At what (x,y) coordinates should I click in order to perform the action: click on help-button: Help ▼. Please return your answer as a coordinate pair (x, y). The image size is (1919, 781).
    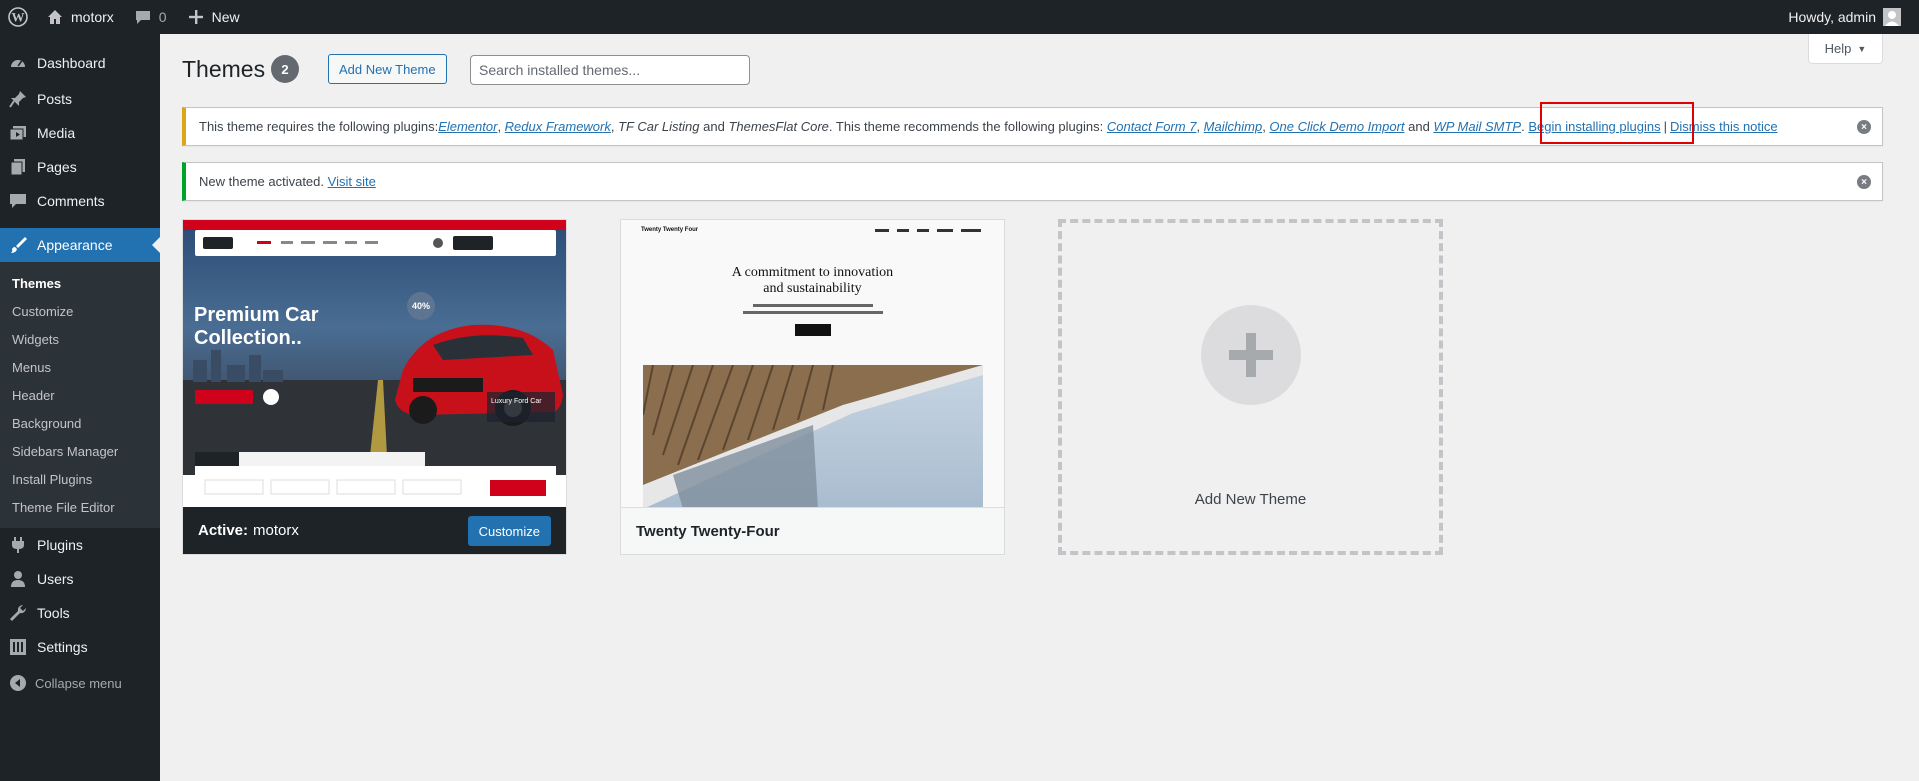
    Looking at the image, I should click on (1845, 49).